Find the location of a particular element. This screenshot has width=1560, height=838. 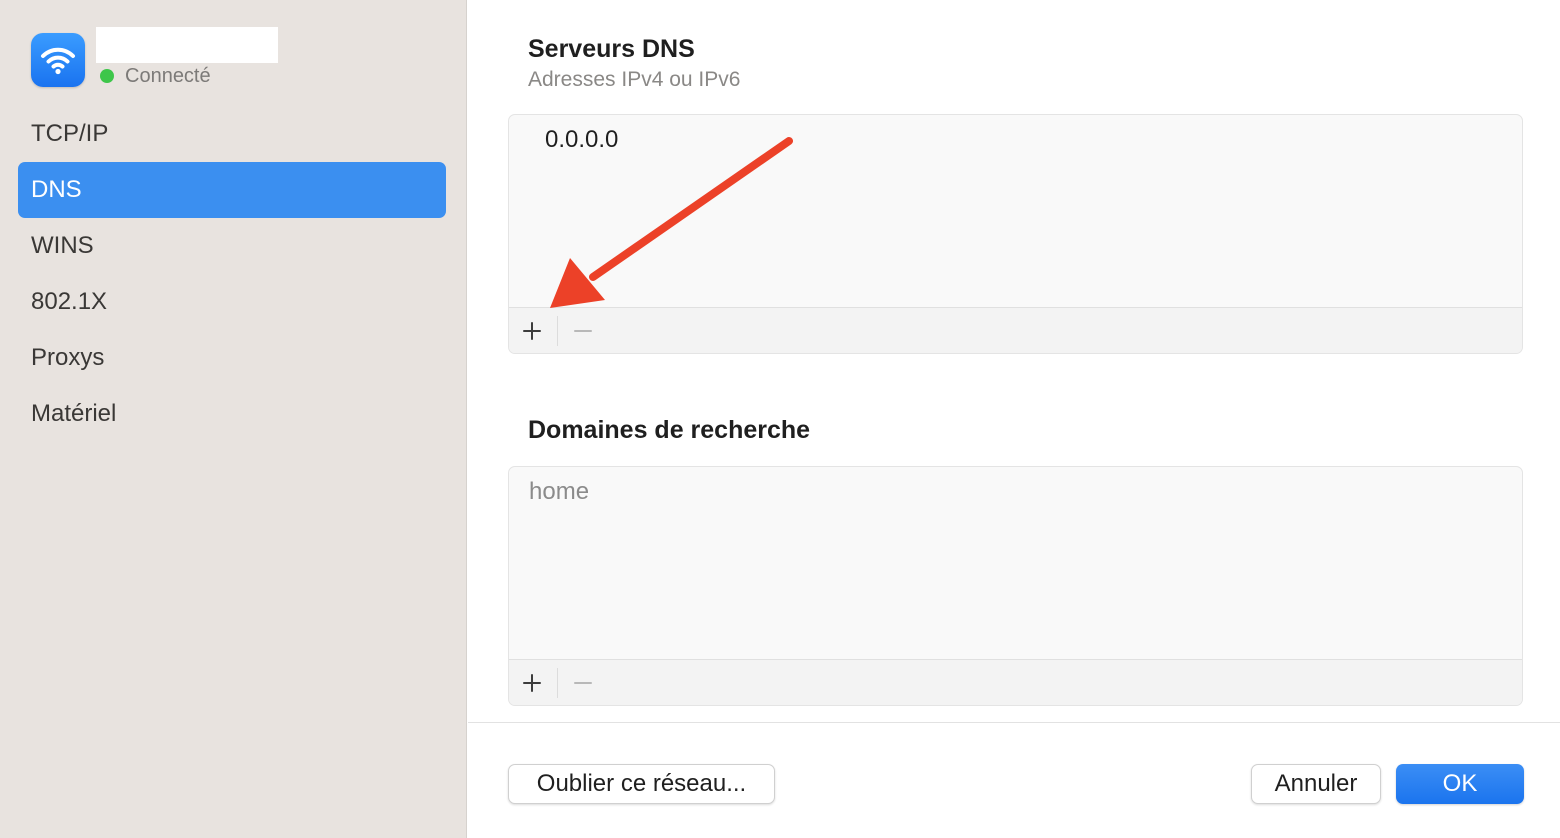

connection-status: Connecté is located at coordinates (155, 76).